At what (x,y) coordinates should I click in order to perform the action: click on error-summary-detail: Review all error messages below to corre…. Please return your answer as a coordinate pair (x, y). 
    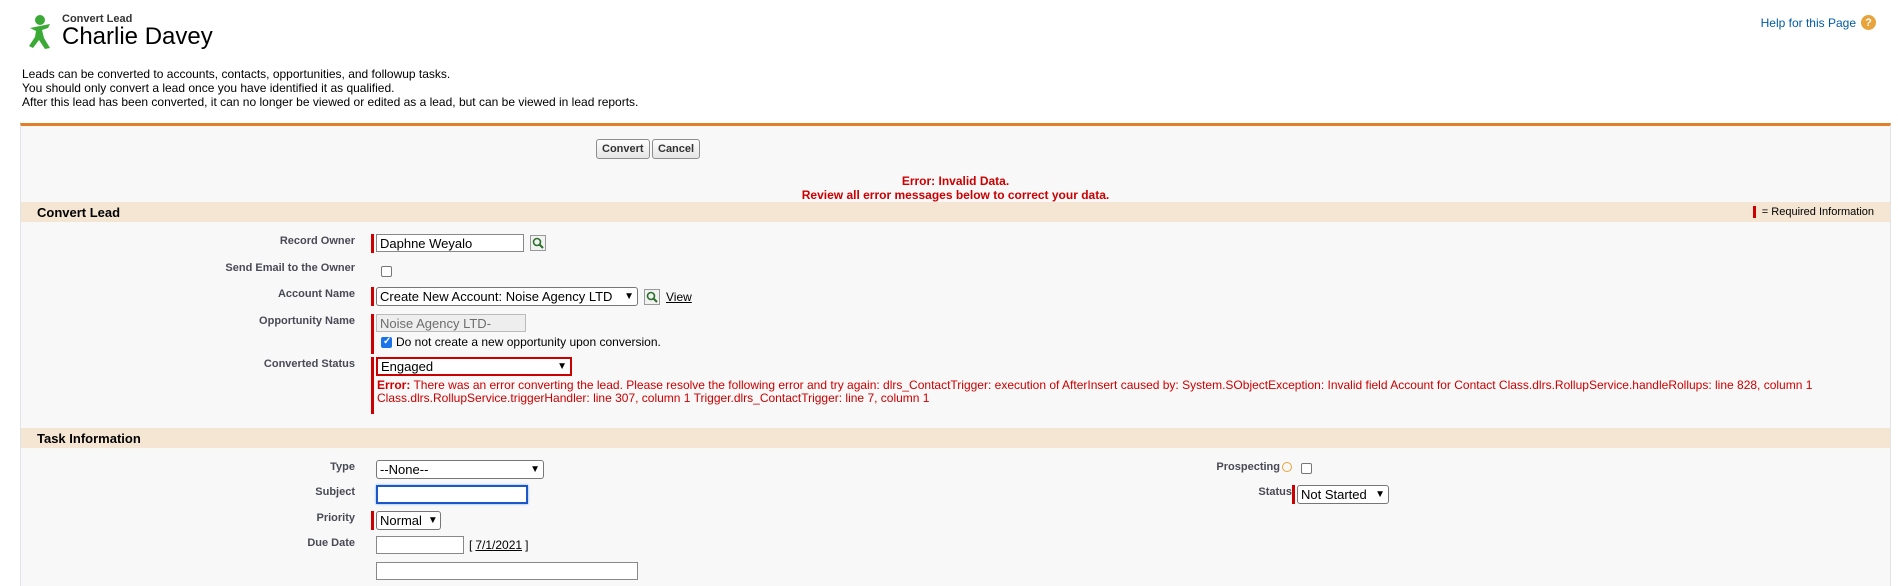
    Looking at the image, I should click on (955, 195).